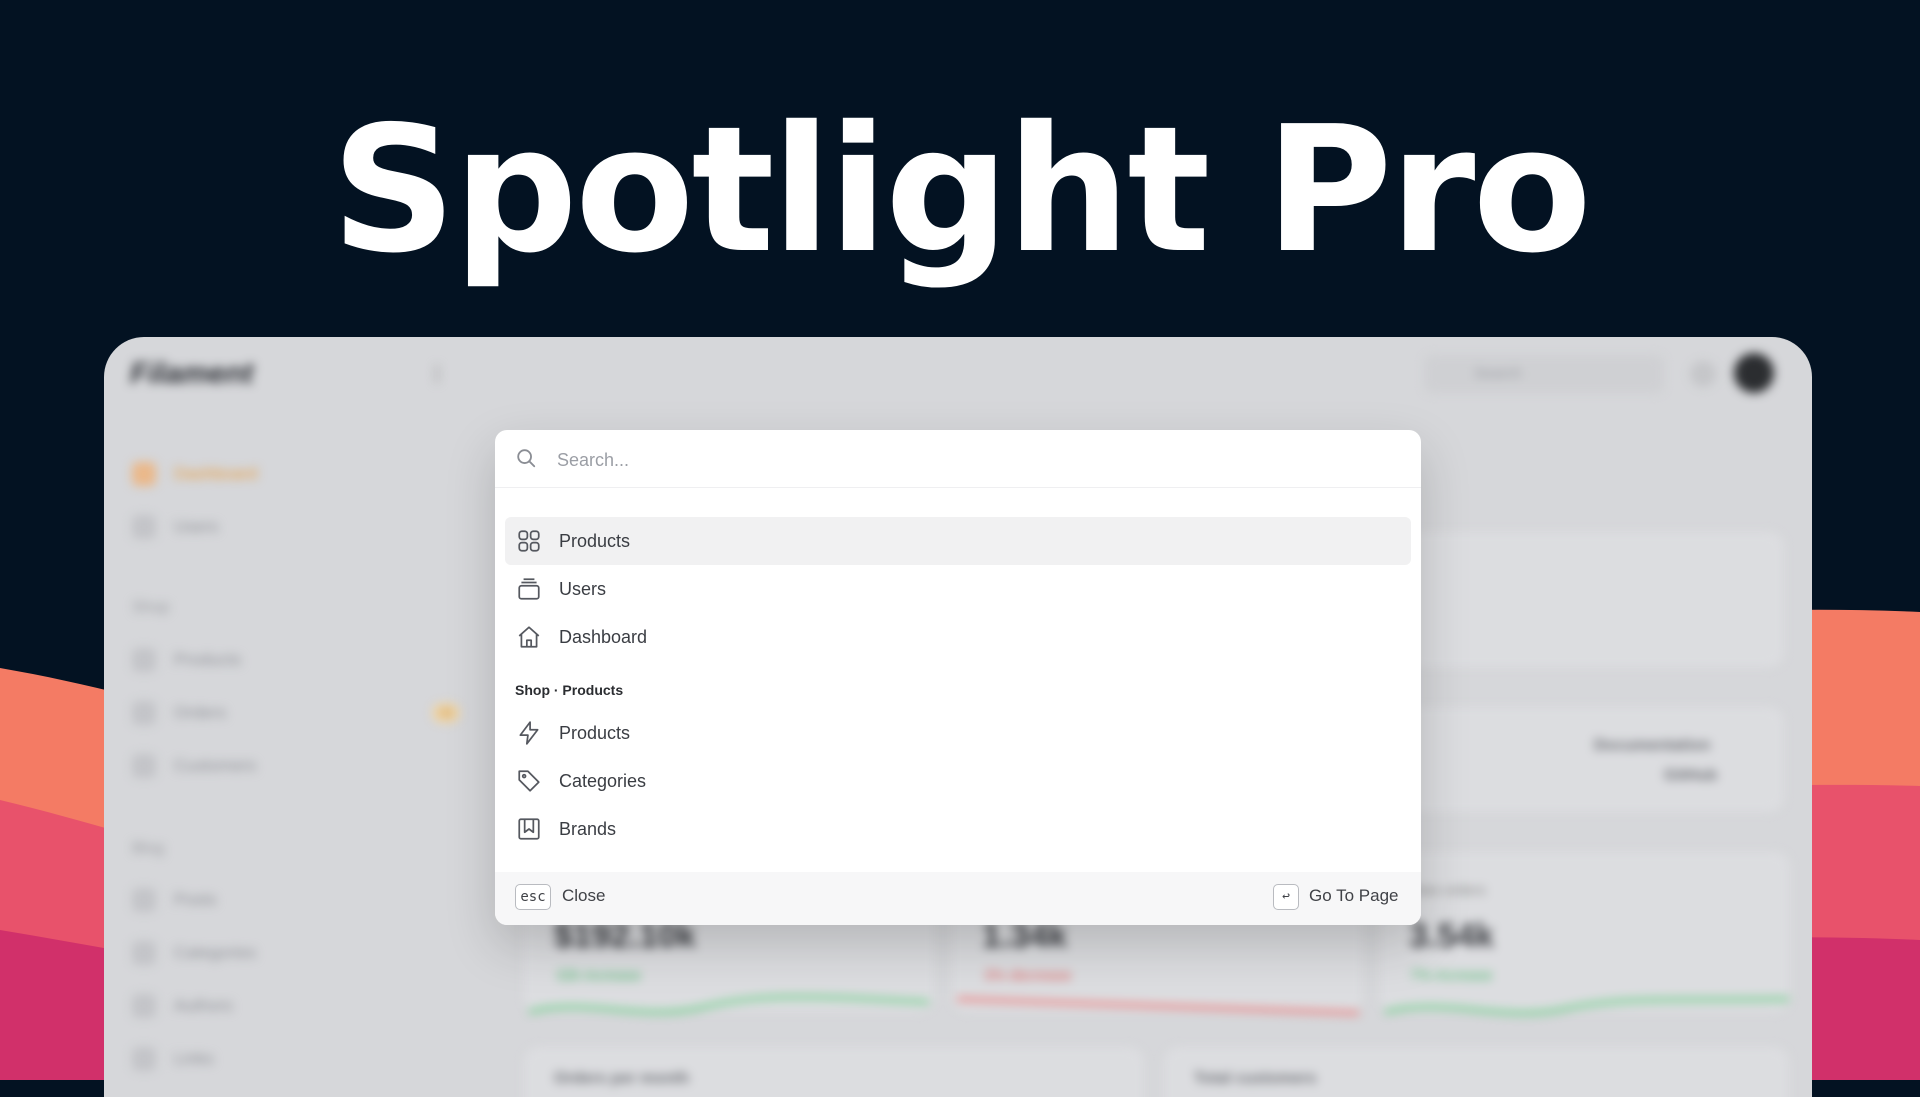 The height and width of the screenshot is (1097, 1920). I want to click on result-group-heading: Shop · Products, so click(569, 690).